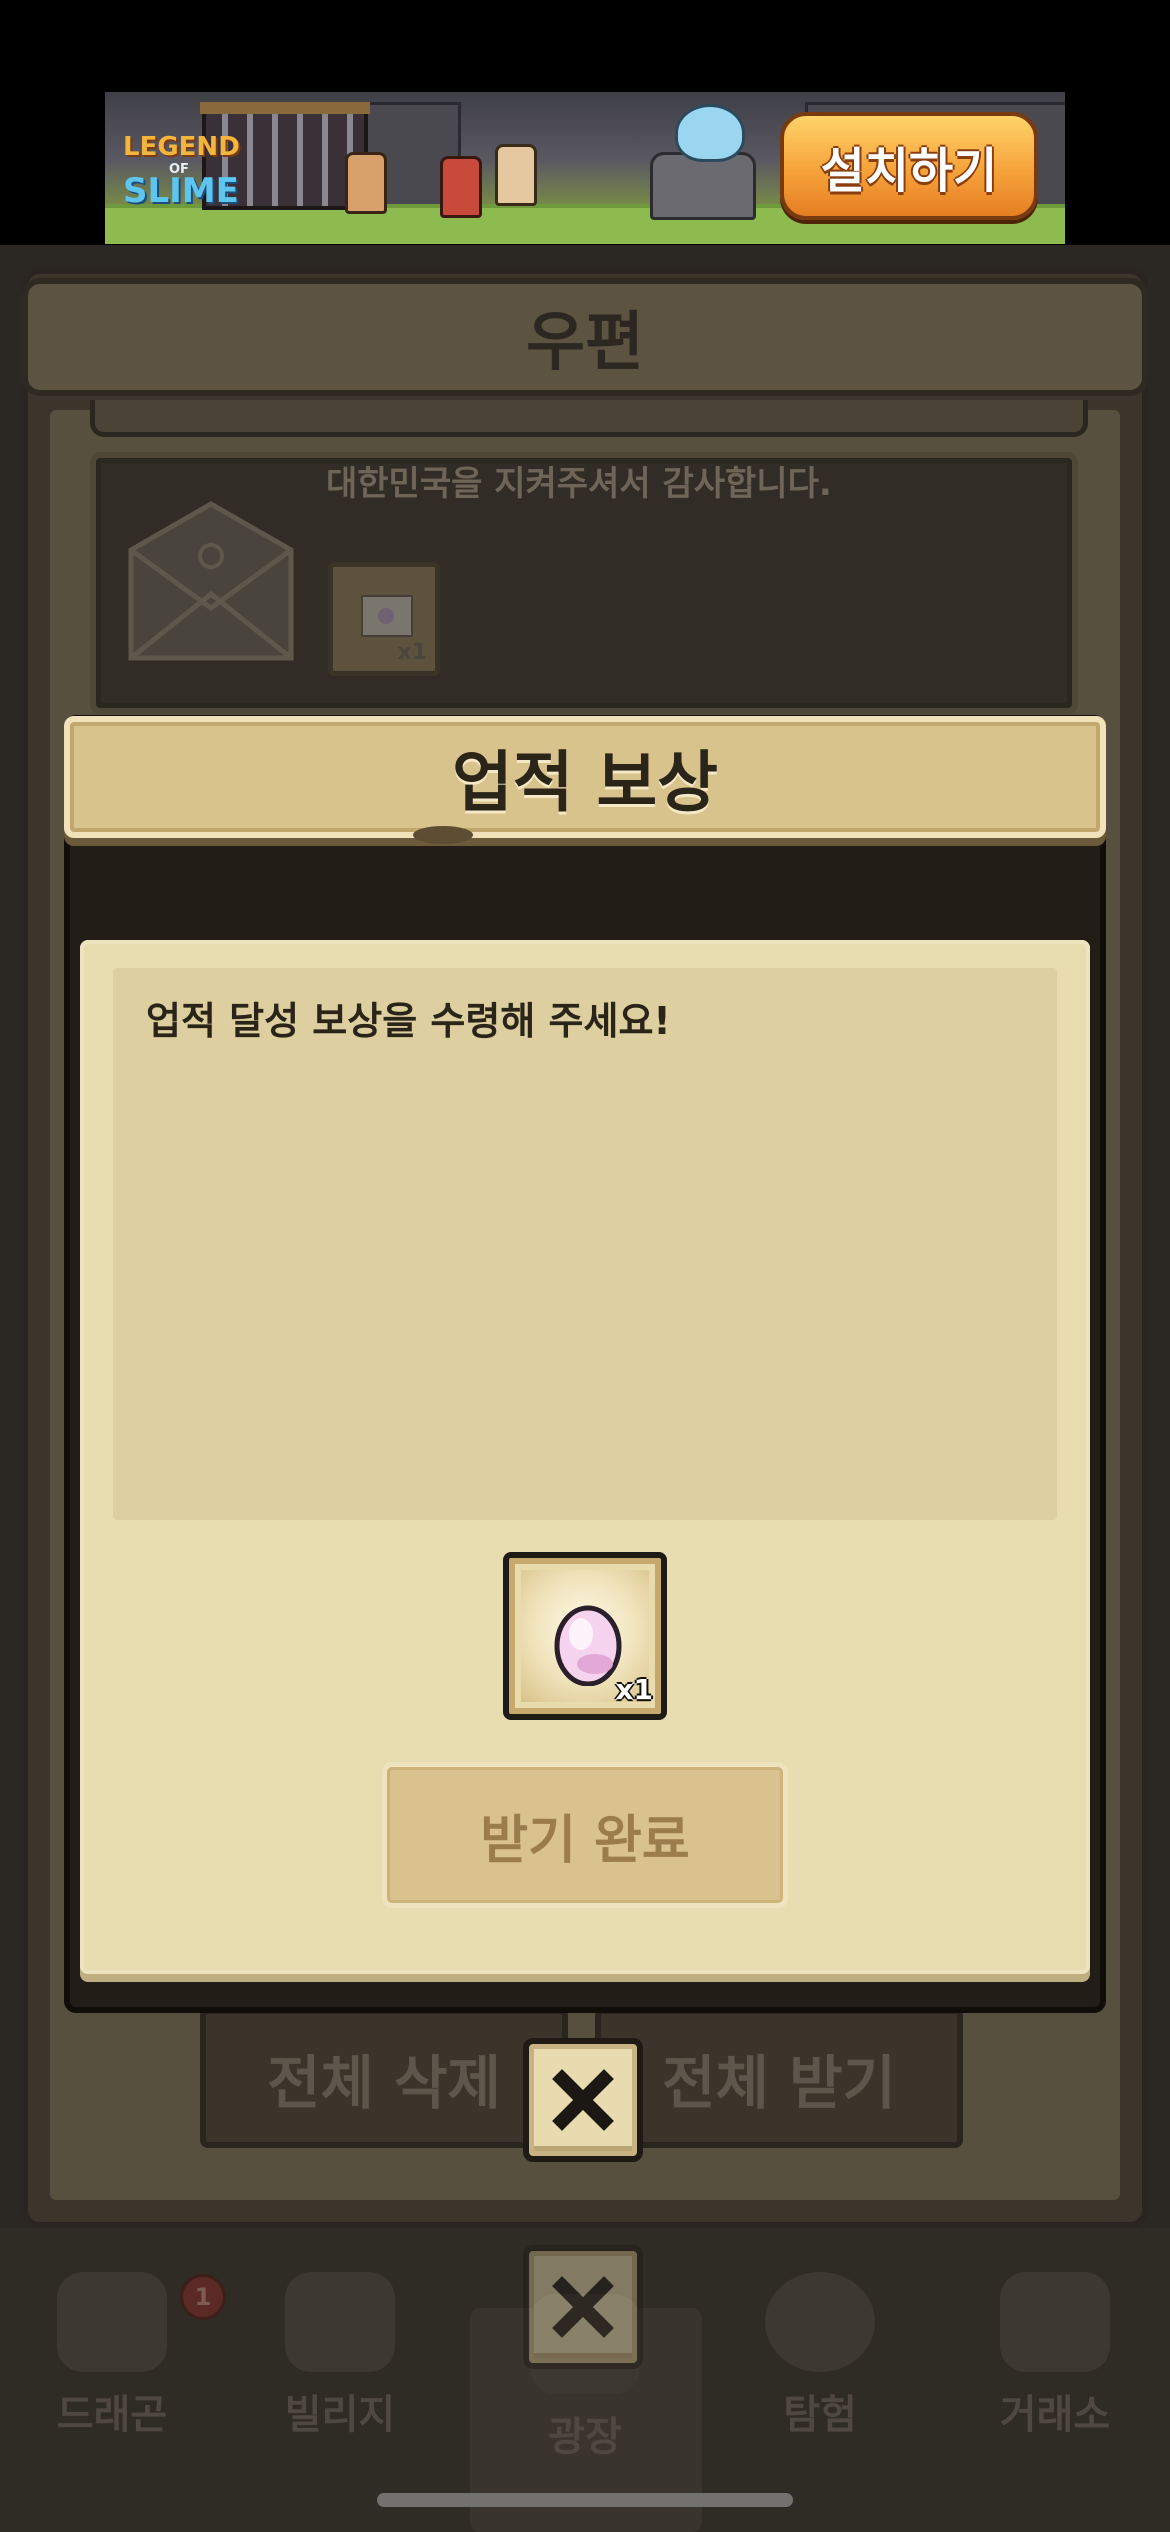 This screenshot has width=1170, height=2532. Describe the element at coordinates (588, 1645) in the screenshot. I see `pink-egg-icon` at that location.